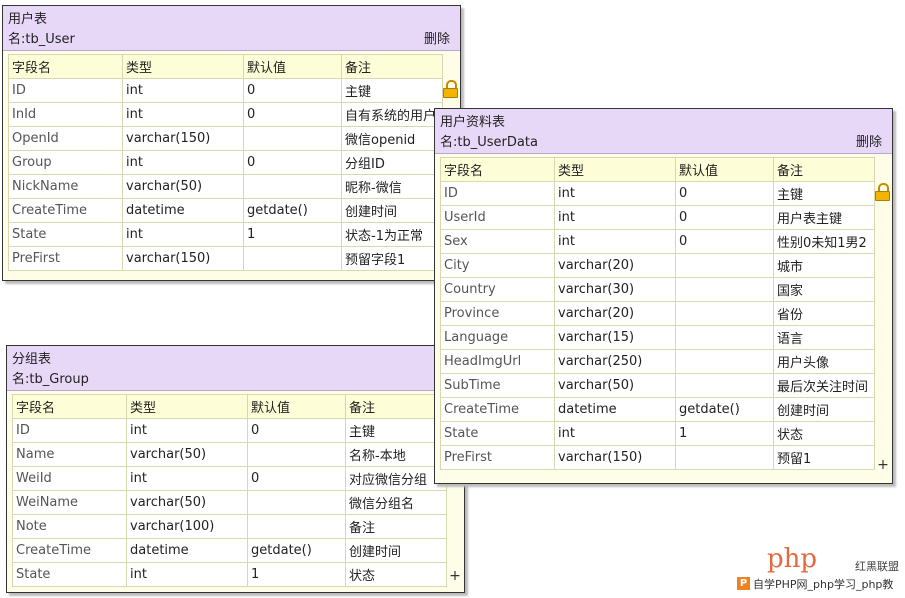  I want to click on table-row: HeadImgUrl varchar(250) 用户头像, so click(657, 361).